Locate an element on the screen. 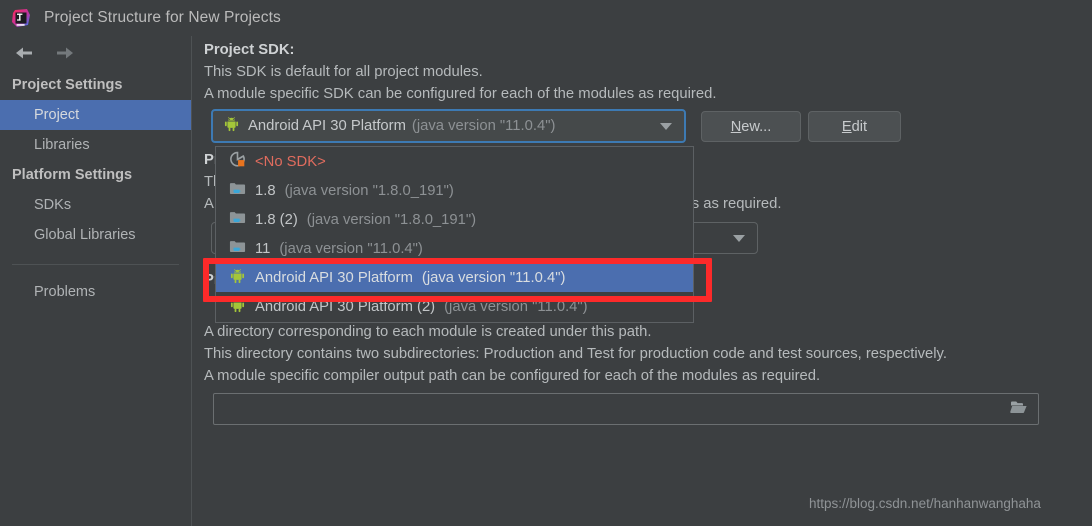  sidebar-divider is located at coordinates (95, 264).